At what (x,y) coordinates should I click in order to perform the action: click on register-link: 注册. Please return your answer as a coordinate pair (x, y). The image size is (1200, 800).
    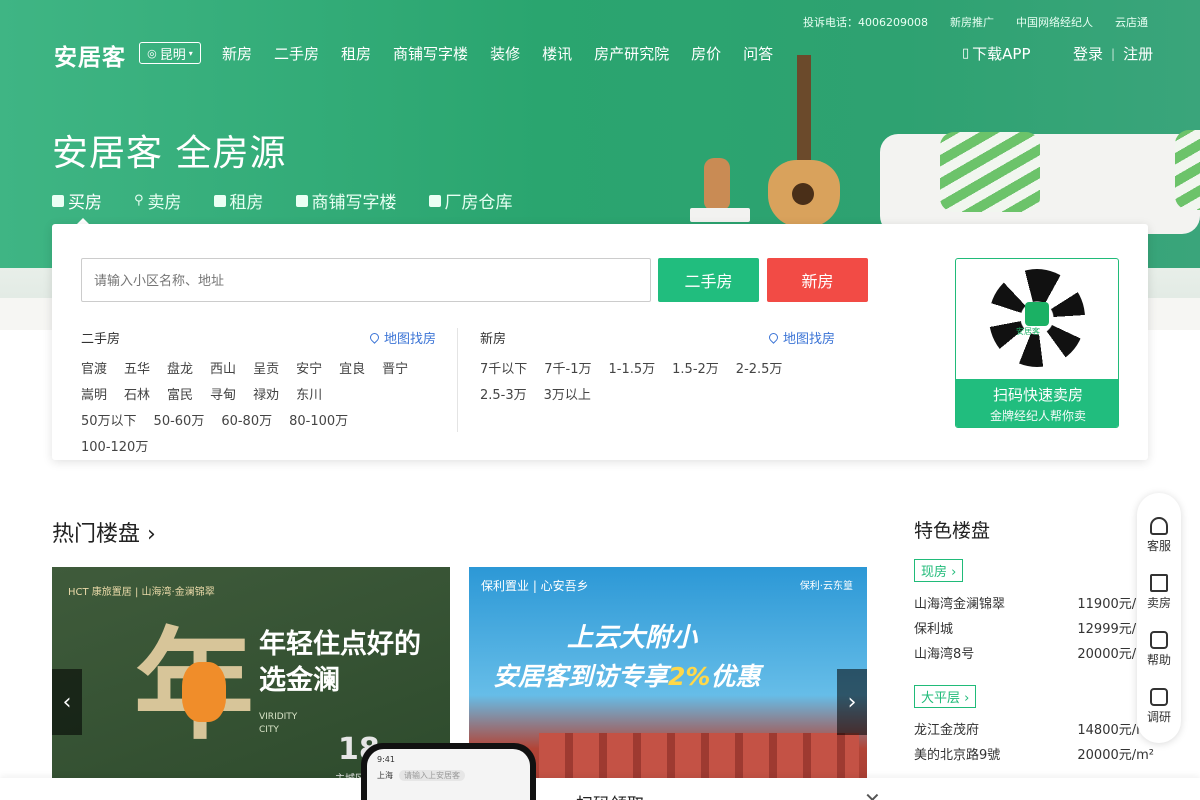
    Looking at the image, I should click on (1138, 53).